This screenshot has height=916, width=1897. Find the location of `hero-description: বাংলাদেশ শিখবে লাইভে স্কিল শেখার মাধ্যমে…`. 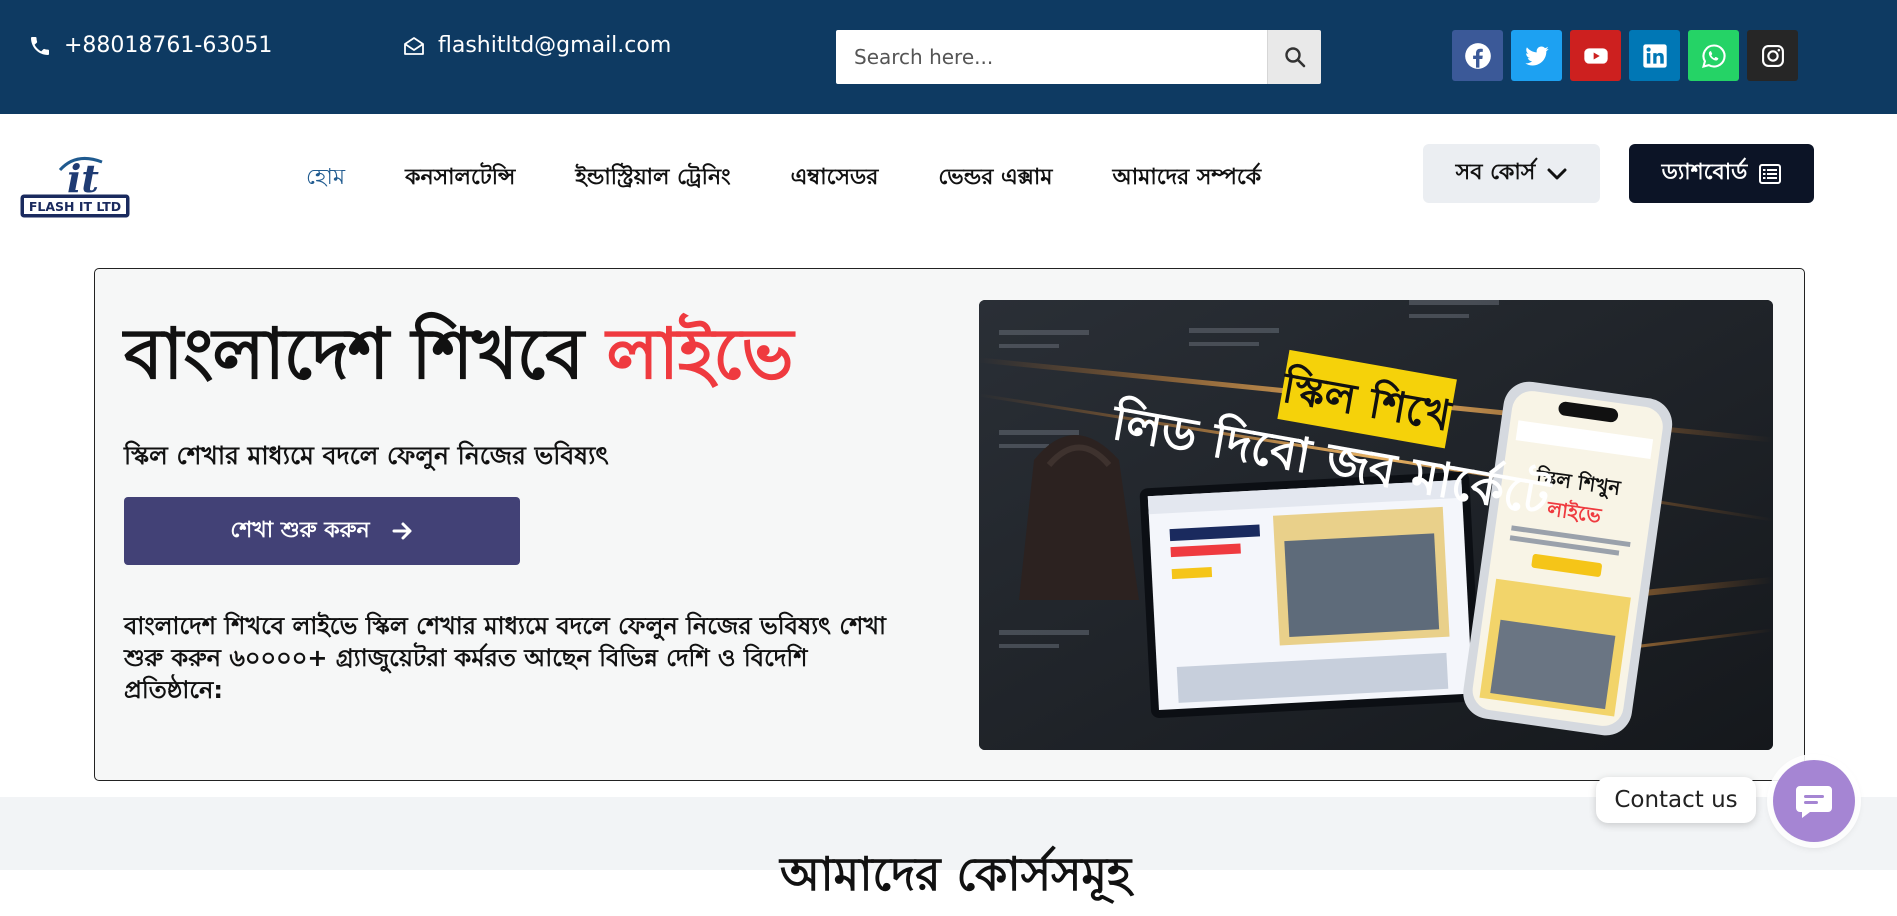

hero-description: বাংলাদেশ শিখবে লাইভে স্কিল শেখার মাধ্যমে… is located at coordinates (505, 658).